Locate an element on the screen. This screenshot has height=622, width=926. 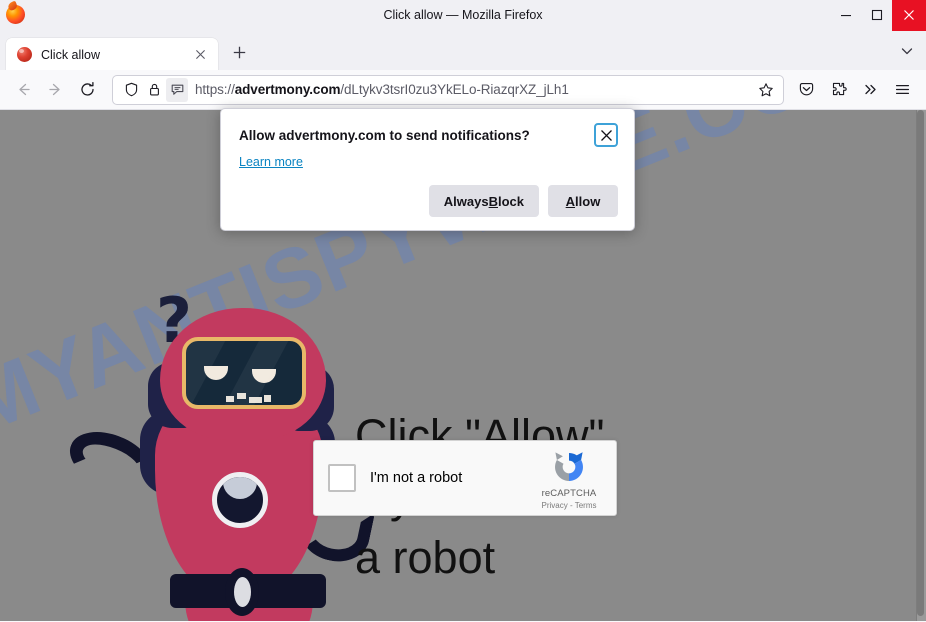
robot-mouth is located at coordinates (249, 398).